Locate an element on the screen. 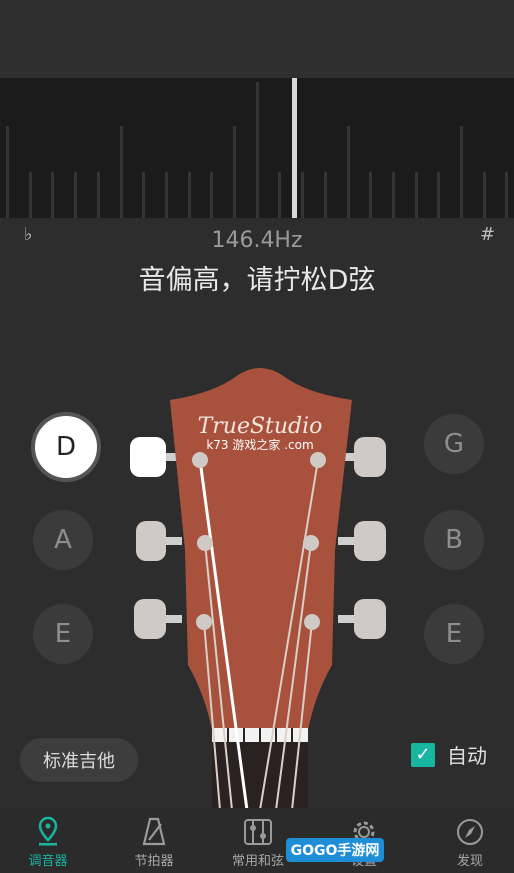  tab-tuner: 调音器 is located at coordinates (48, 842).